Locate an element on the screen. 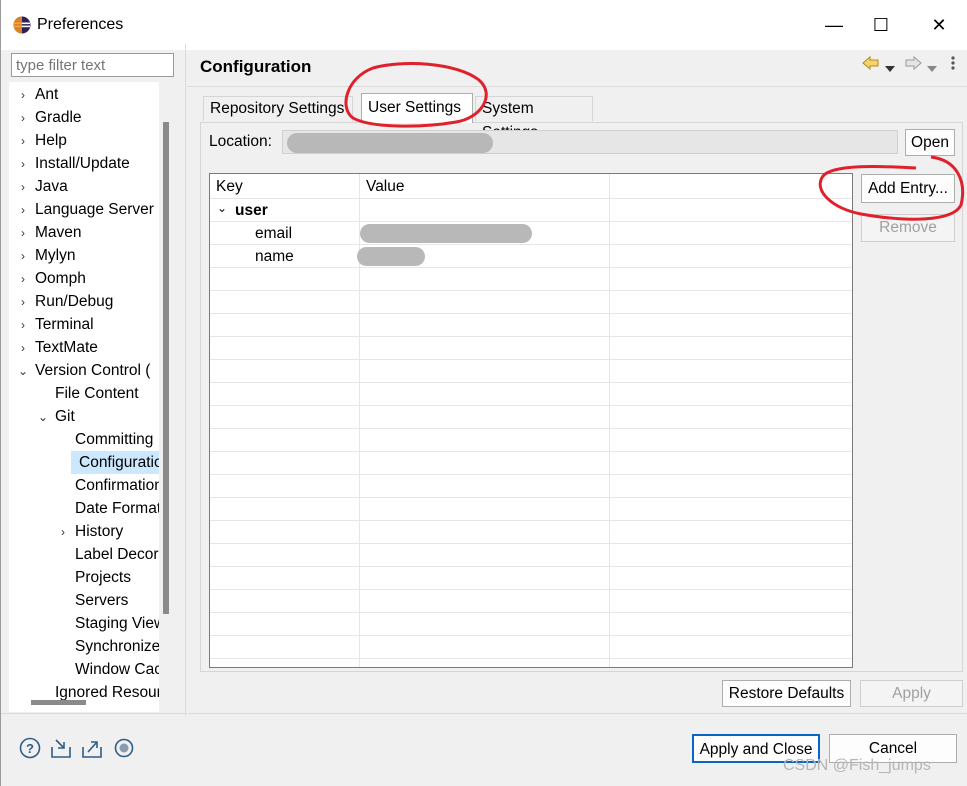  annotation-circle-add-entry is located at coordinates (891, 188).